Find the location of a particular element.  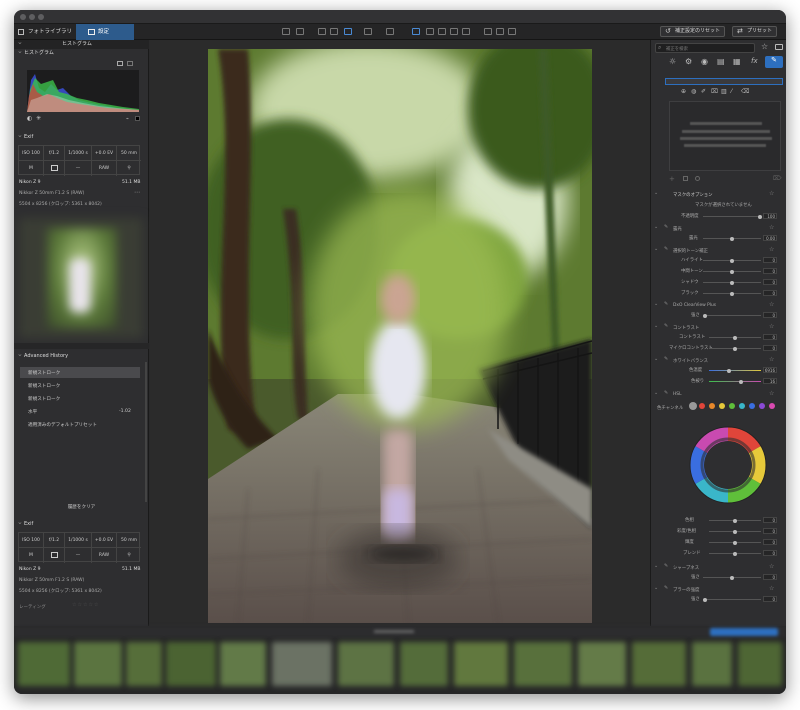

contrast-slider is located at coordinates (735, 337).